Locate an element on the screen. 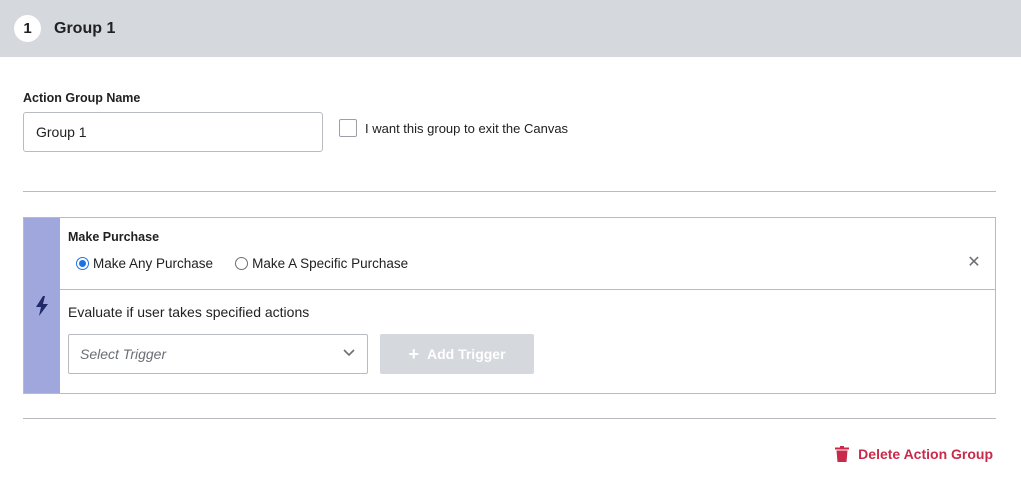  card-divider is located at coordinates (527, 289).